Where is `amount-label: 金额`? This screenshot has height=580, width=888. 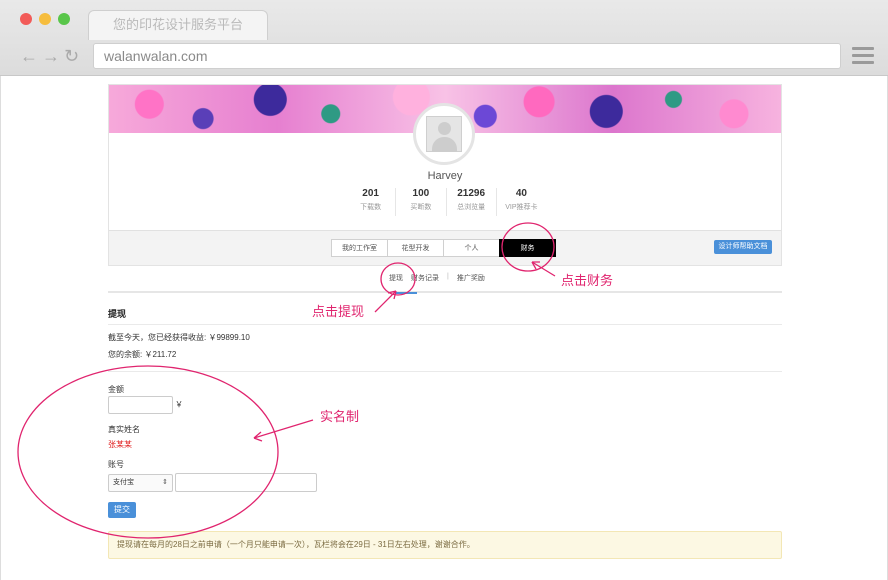
amount-label: 金额 is located at coordinates (116, 389).